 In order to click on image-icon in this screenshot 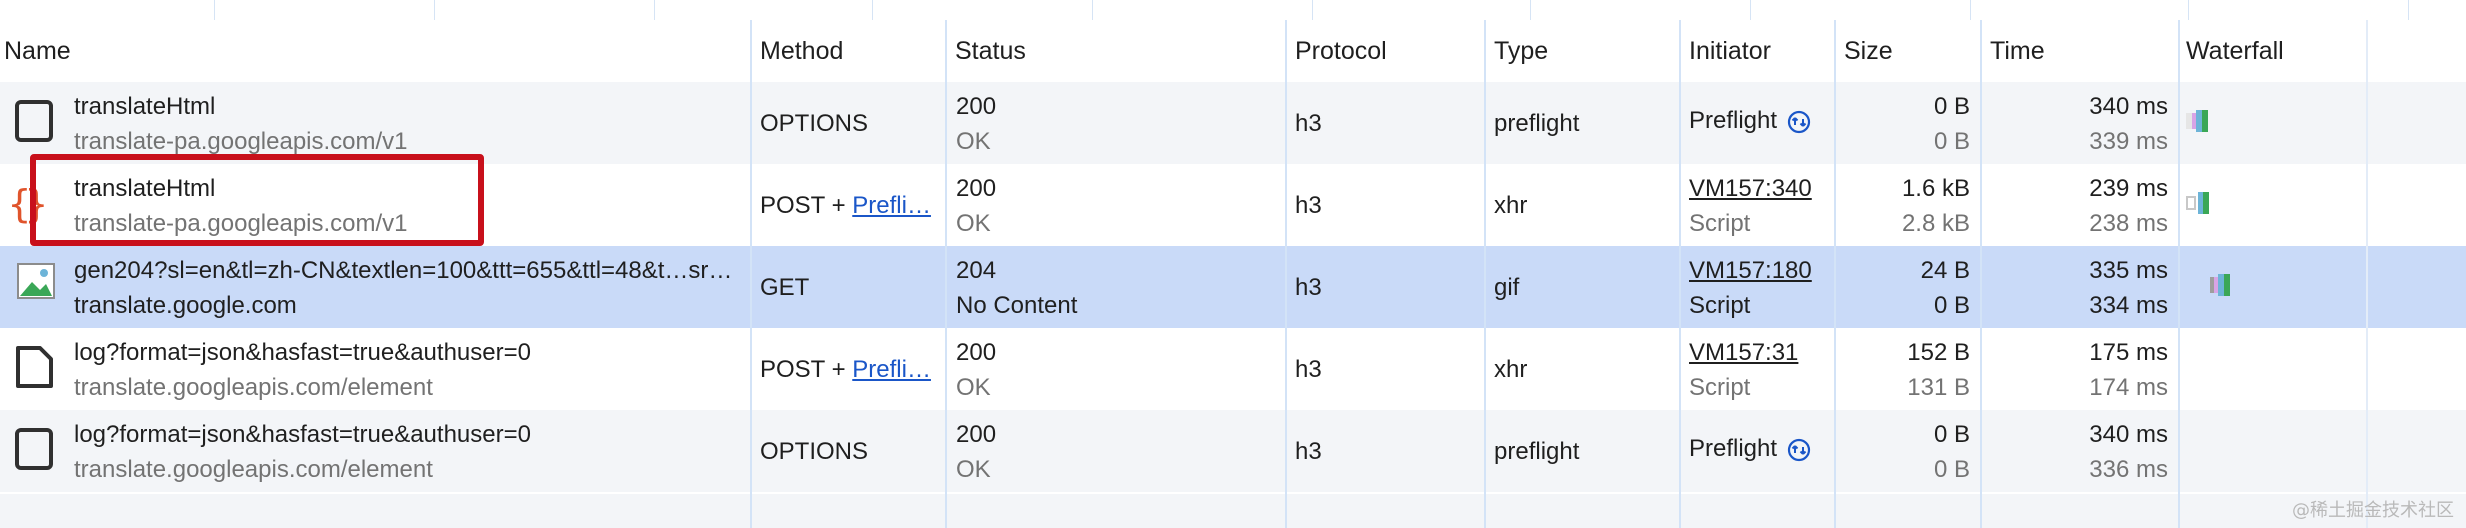, I will do `click(36, 281)`.